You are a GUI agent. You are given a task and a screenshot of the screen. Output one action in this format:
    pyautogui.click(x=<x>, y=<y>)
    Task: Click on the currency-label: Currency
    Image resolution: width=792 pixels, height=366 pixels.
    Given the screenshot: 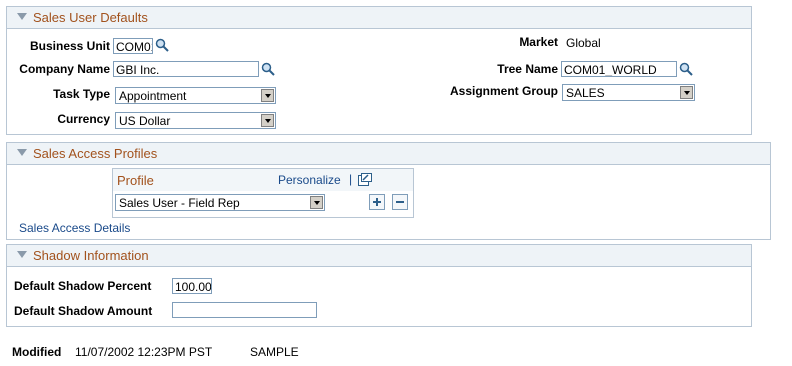 What is the action you would take?
    pyautogui.click(x=83, y=119)
    